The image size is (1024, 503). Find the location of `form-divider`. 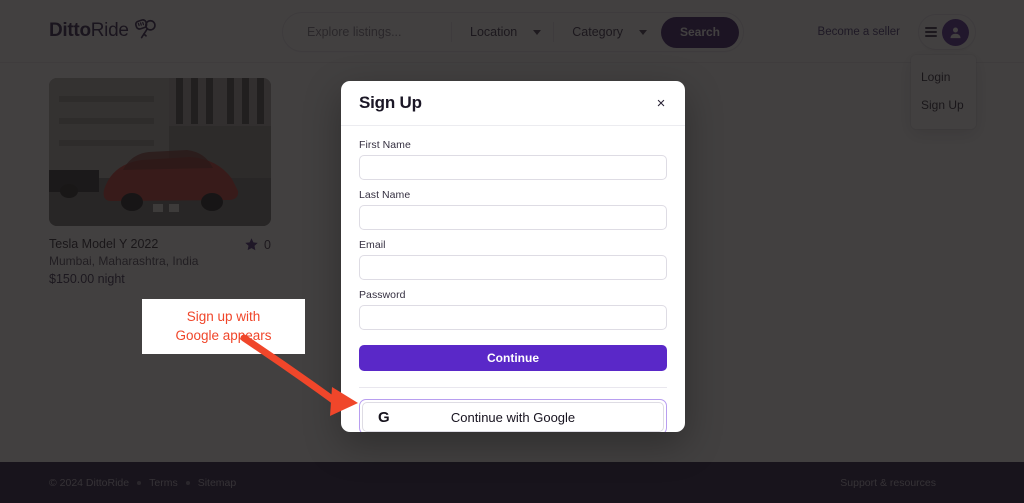

form-divider is located at coordinates (513, 387).